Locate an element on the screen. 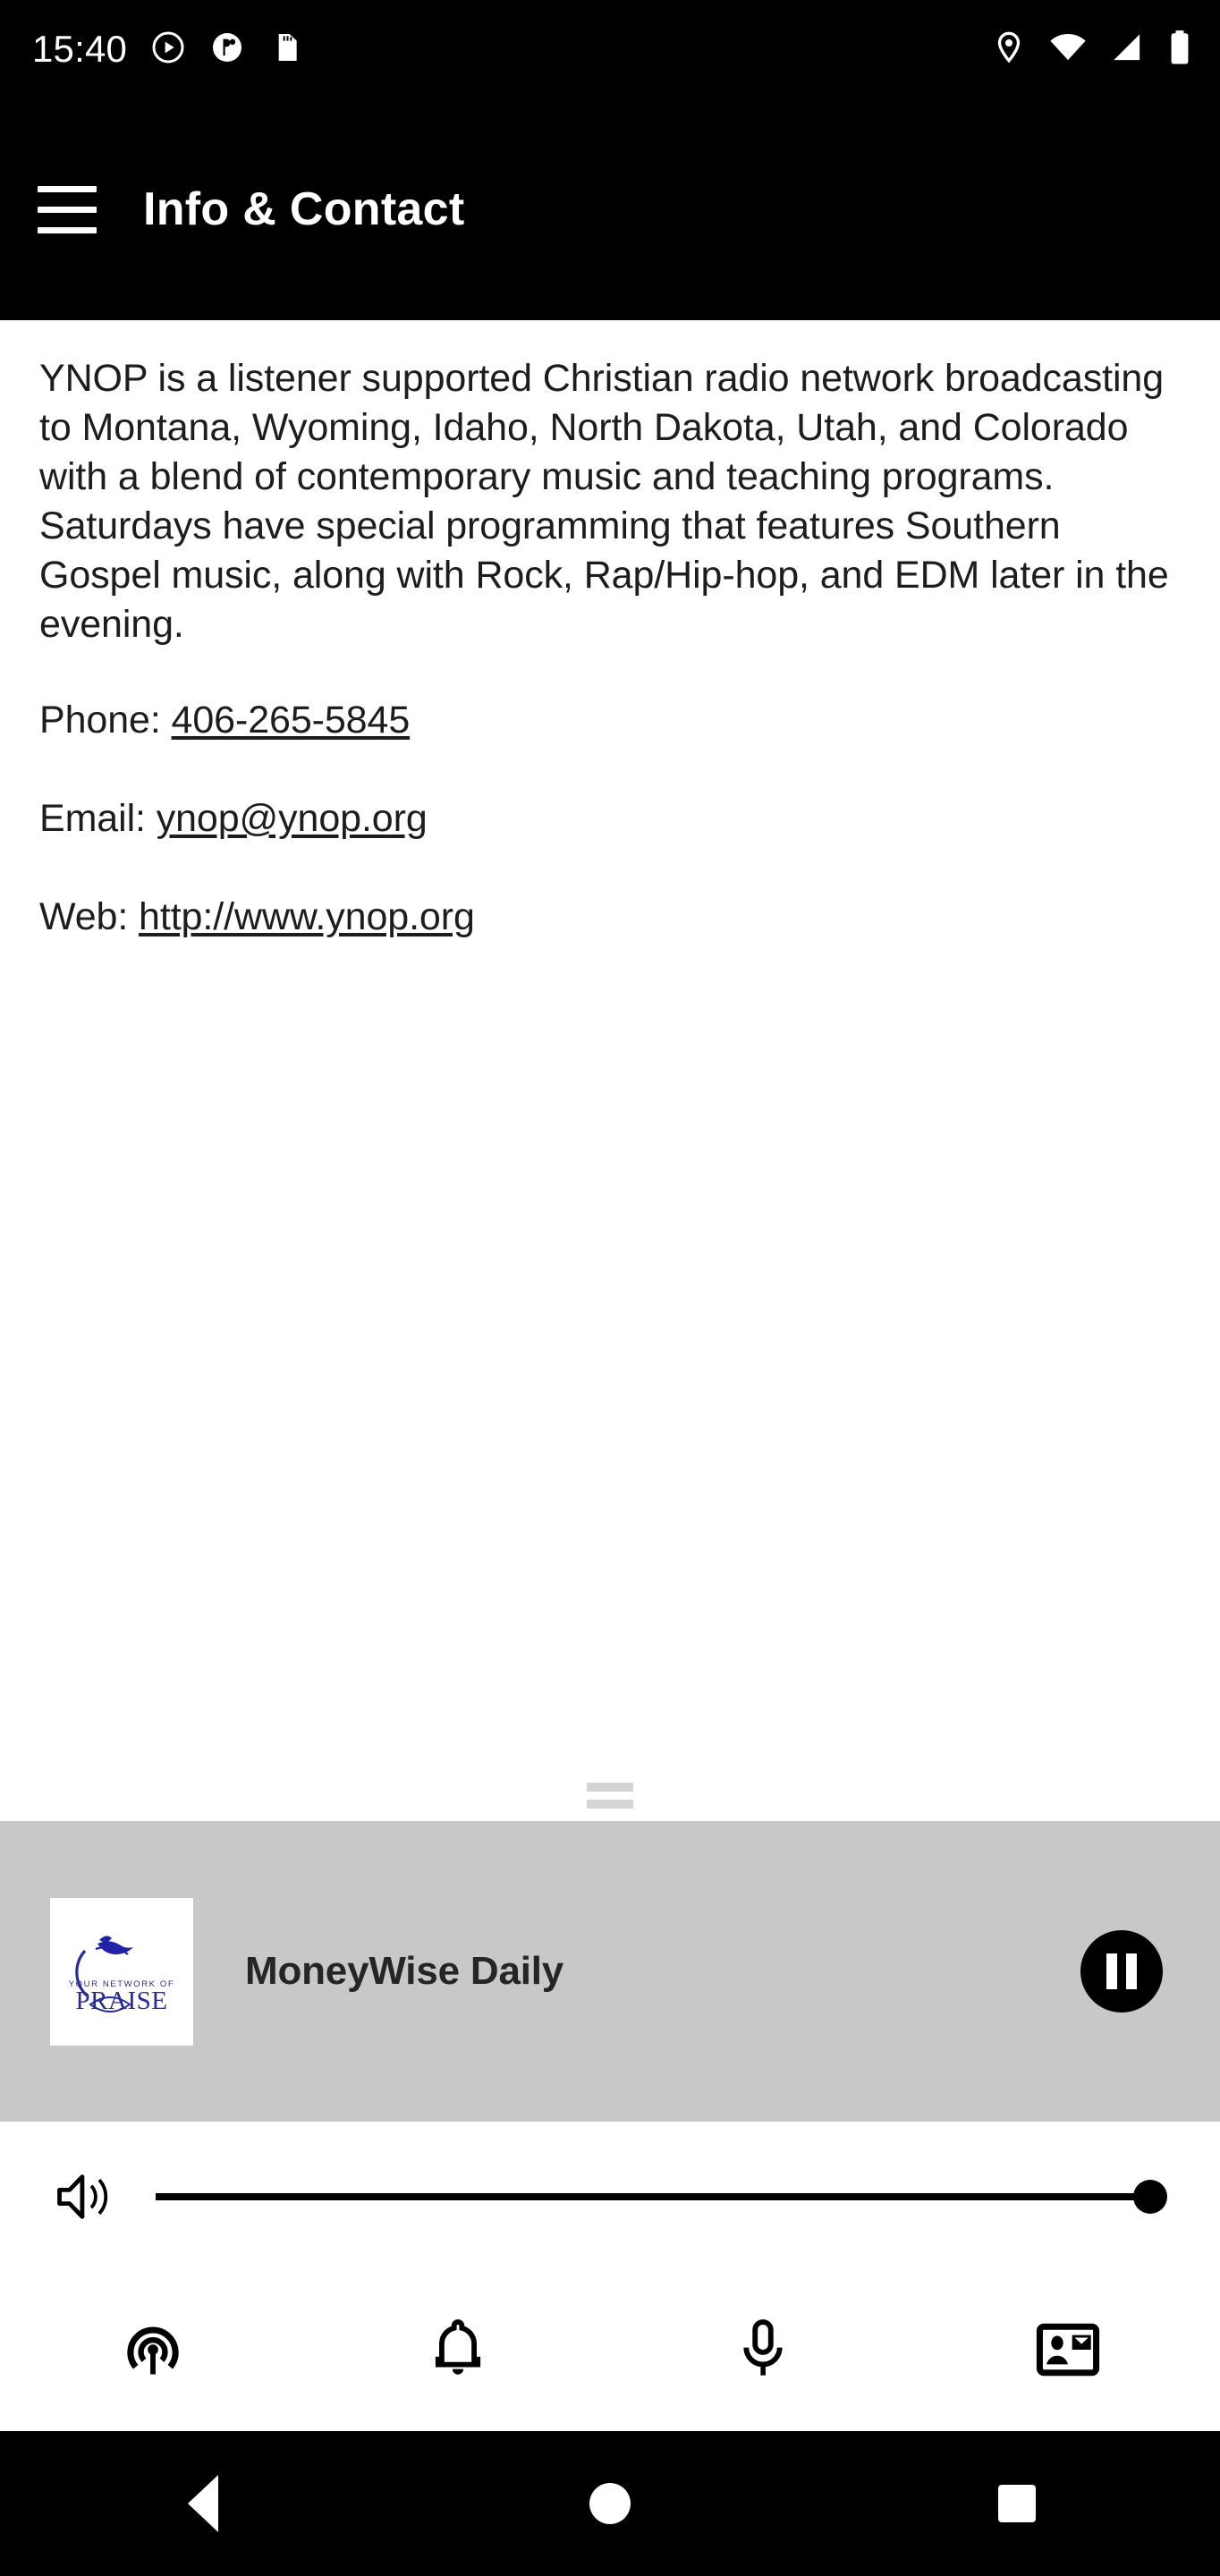 This screenshot has height=2576, width=1220. email-link: ynop@ynop.org is located at coordinates (293, 818).